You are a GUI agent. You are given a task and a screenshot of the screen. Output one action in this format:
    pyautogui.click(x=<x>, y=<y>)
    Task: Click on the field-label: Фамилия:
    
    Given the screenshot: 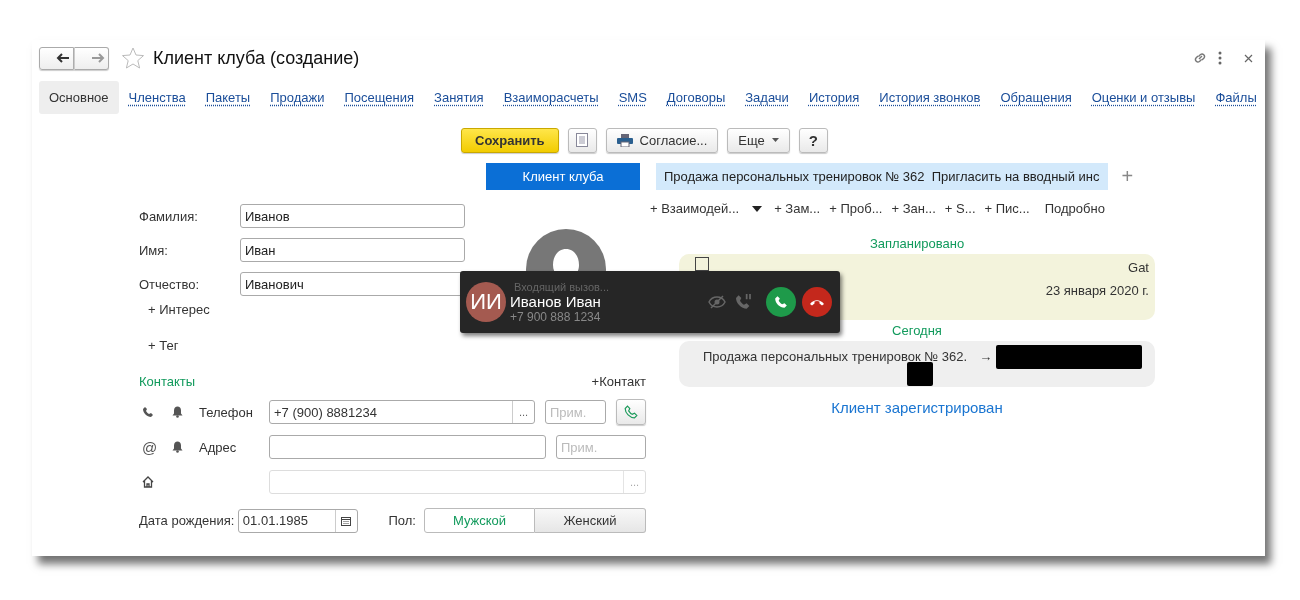 What is the action you would take?
    pyautogui.click(x=169, y=216)
    